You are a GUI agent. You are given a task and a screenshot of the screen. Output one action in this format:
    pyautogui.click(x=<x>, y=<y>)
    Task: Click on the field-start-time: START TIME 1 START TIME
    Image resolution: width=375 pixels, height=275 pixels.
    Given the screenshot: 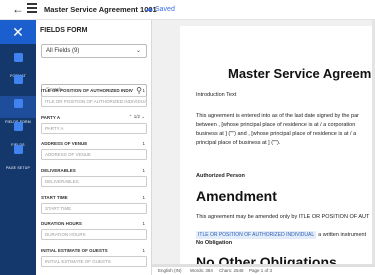 What is the action you would take?
    pyautogui.click(x=94, y=204)
    